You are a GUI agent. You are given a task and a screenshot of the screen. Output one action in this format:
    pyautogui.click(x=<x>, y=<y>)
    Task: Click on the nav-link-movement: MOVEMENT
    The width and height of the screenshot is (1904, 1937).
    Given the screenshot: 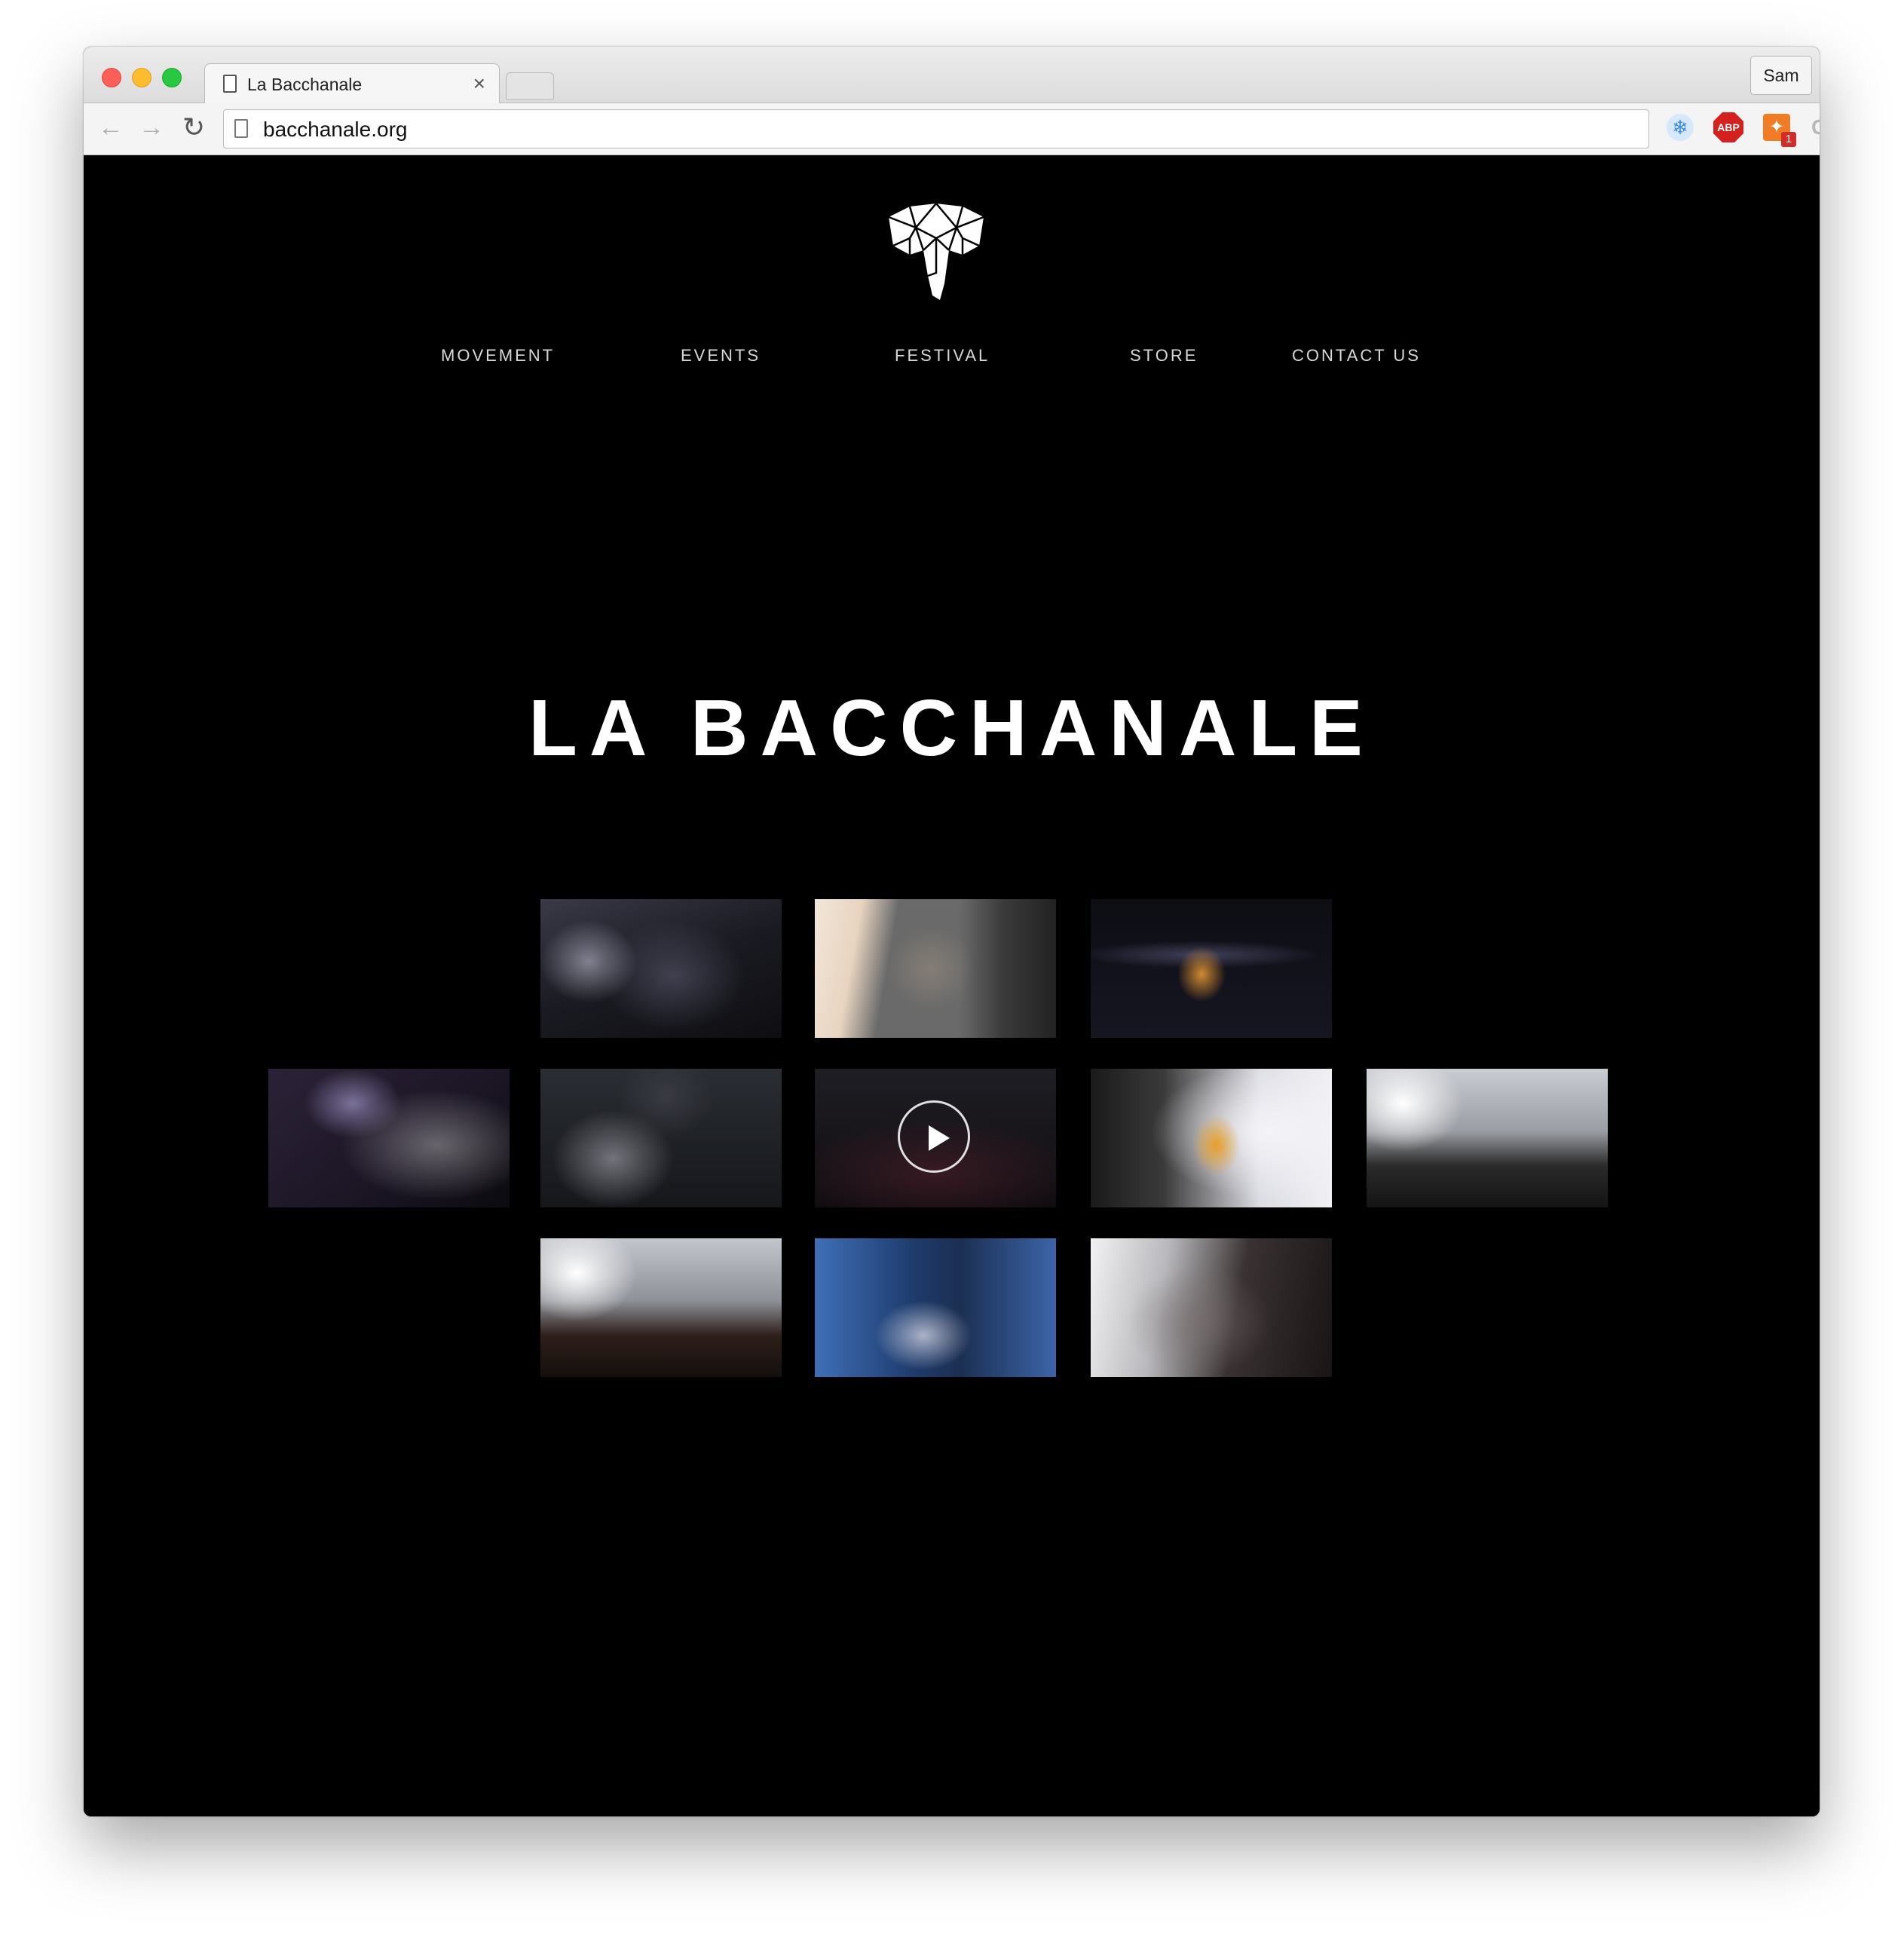 What is the action you would take?
    pyautogui.click(x=498, y=356)
    